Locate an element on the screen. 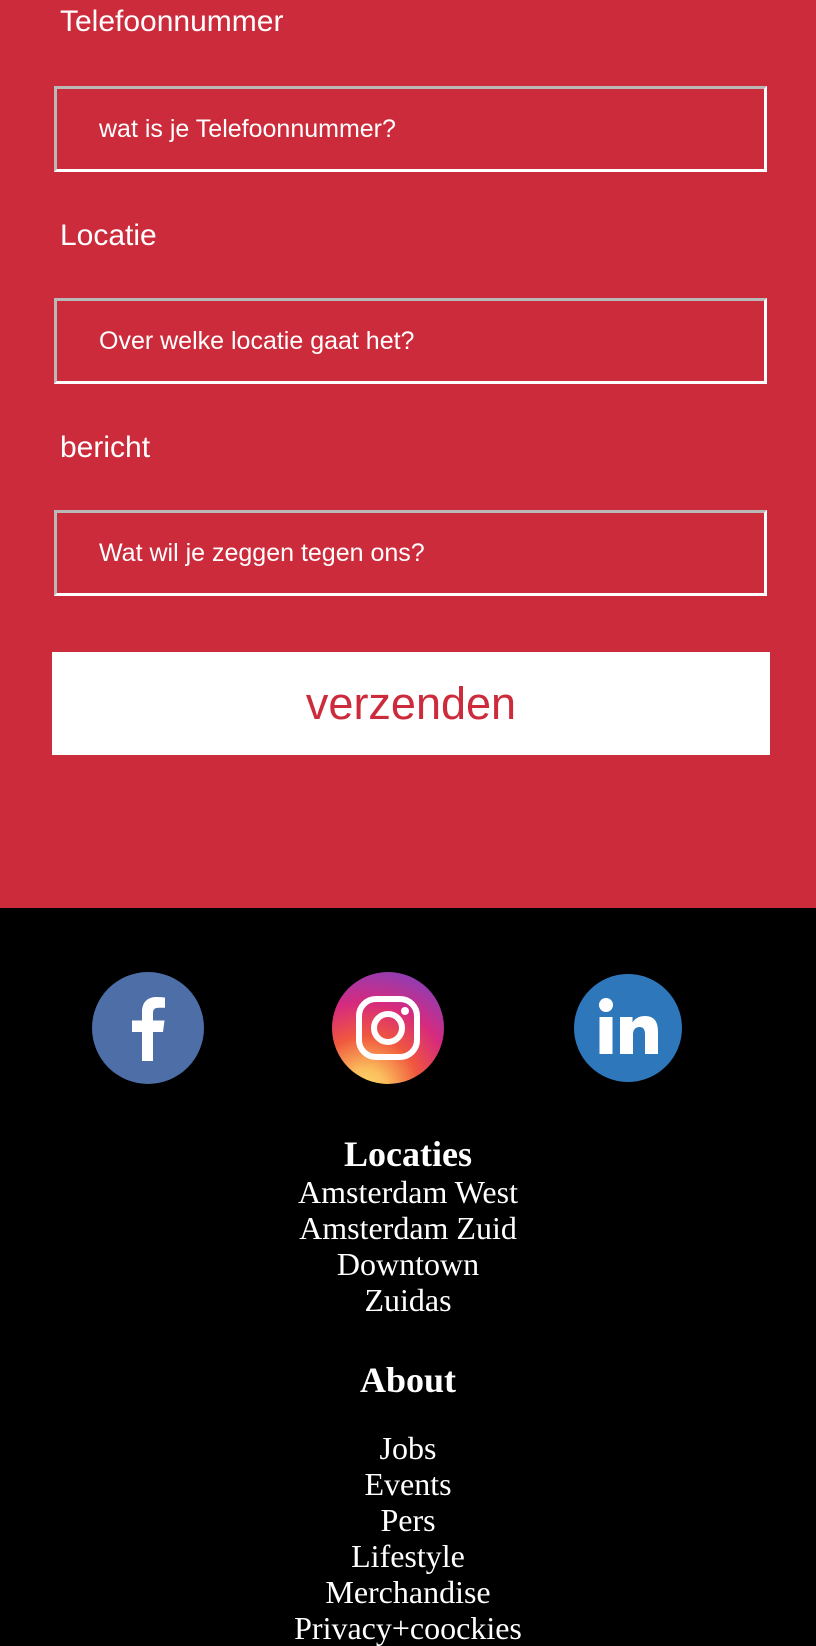  locations-heading: Locaties is located at coordinates (408, 1154).